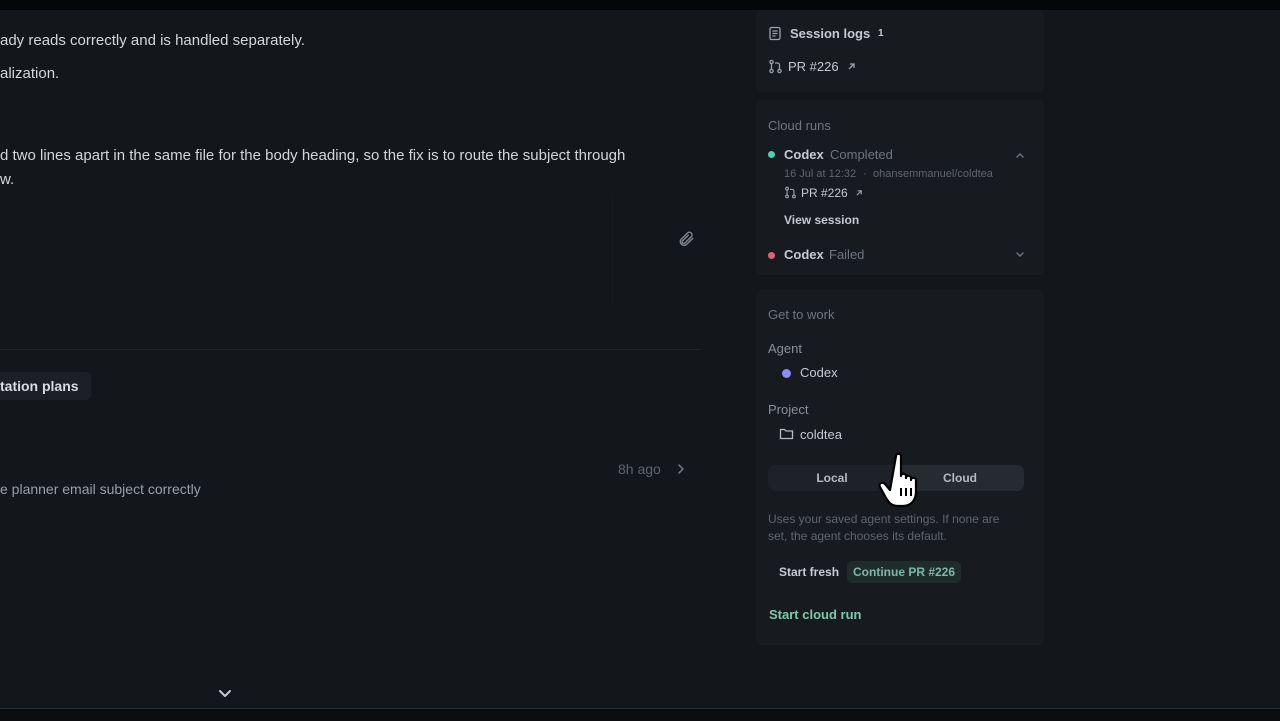 The image size is (1280, 721). I want to click on cloud-runs-title: Cloud runs, so click(799, 125).